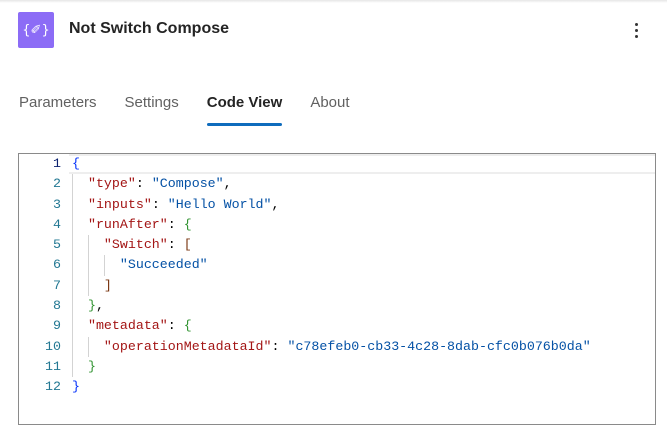 Image resolution: width=667 pixels, height=438 pixels. I want to click on code-text: "type": "Compose",, so click(152, 184).